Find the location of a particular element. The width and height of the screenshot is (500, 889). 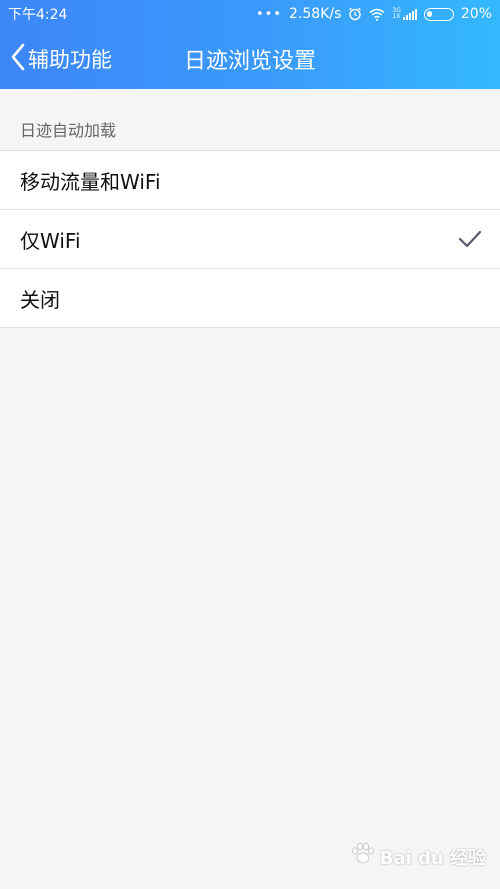

paw-logo-icon is located at coordinates (363, 856).